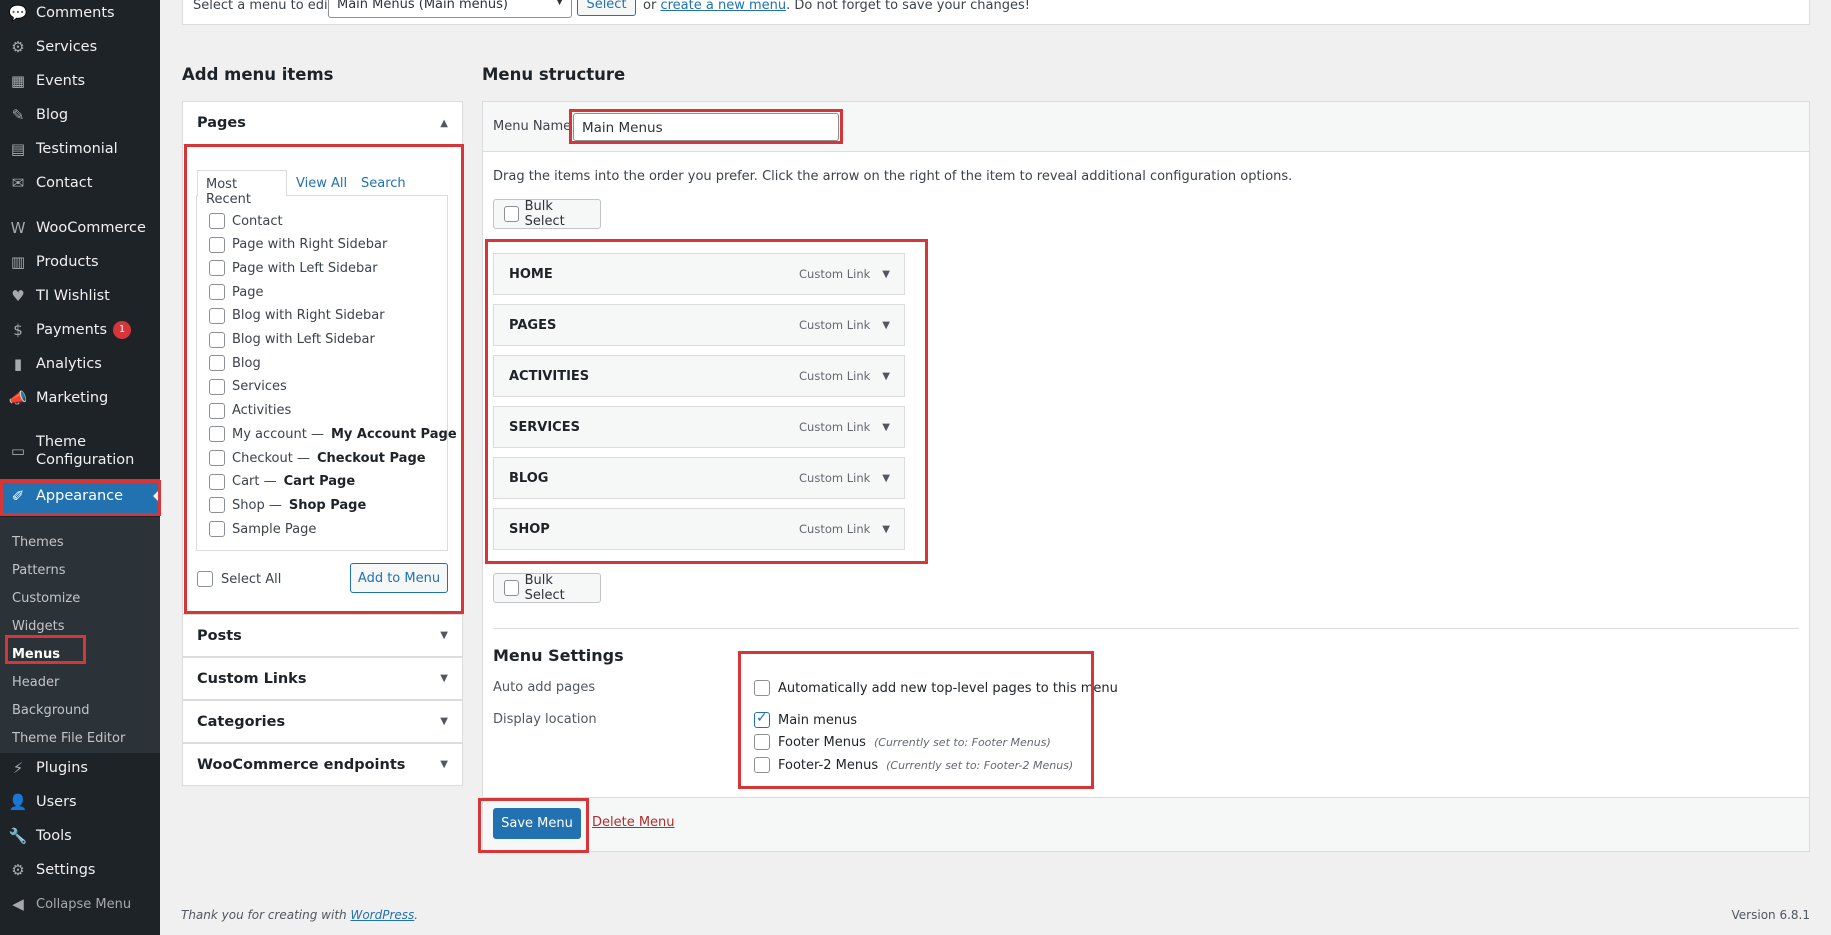 This screenshot has height=935, width=1831. Describe the element at coordinates (239, 579) in the screenshot. I see `select-all-control: Select All` at that location.